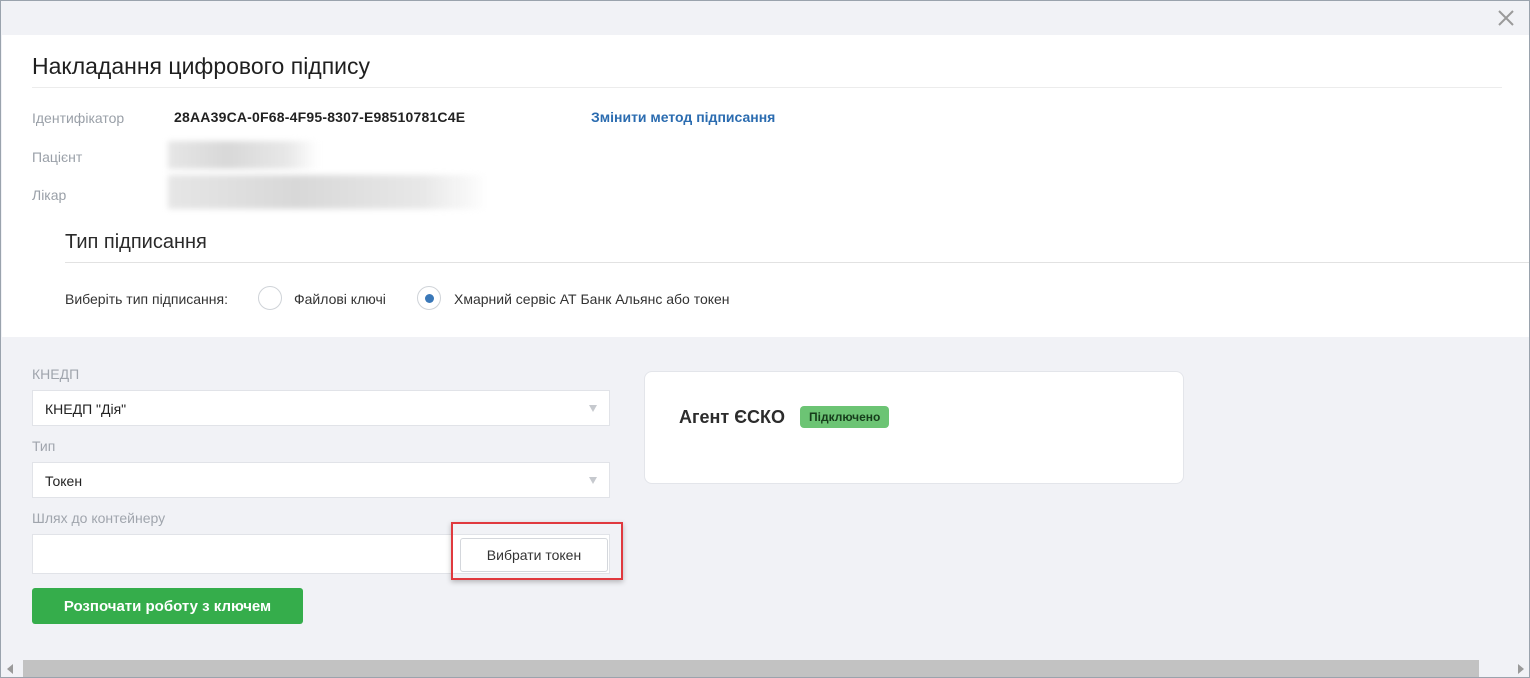  What do you see at coordinates (534, 555) in the screenshot?
I see `choose-token-button: Вибрати токен` at bounding box center [534, 555].